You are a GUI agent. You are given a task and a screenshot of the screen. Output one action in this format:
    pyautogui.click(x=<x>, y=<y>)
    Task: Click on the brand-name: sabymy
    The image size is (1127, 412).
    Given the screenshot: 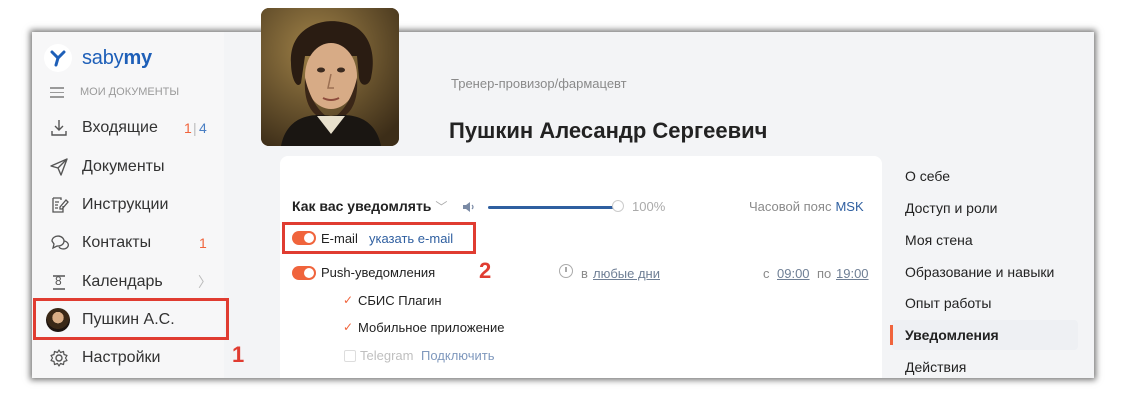 What is the action you would take?
    pyautogui.click(x=117, y=57)
    